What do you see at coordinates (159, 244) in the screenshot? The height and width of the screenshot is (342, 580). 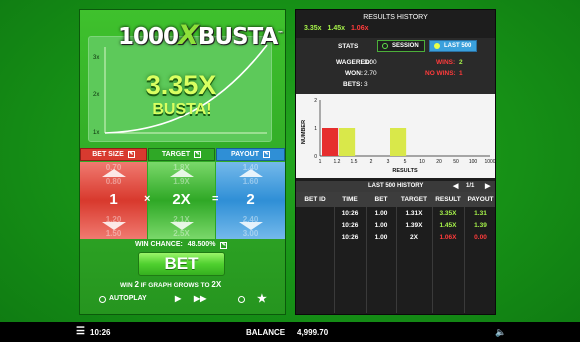 I see `win-chance-label: WIN CHANCE:` at bounding box center [159, 244].